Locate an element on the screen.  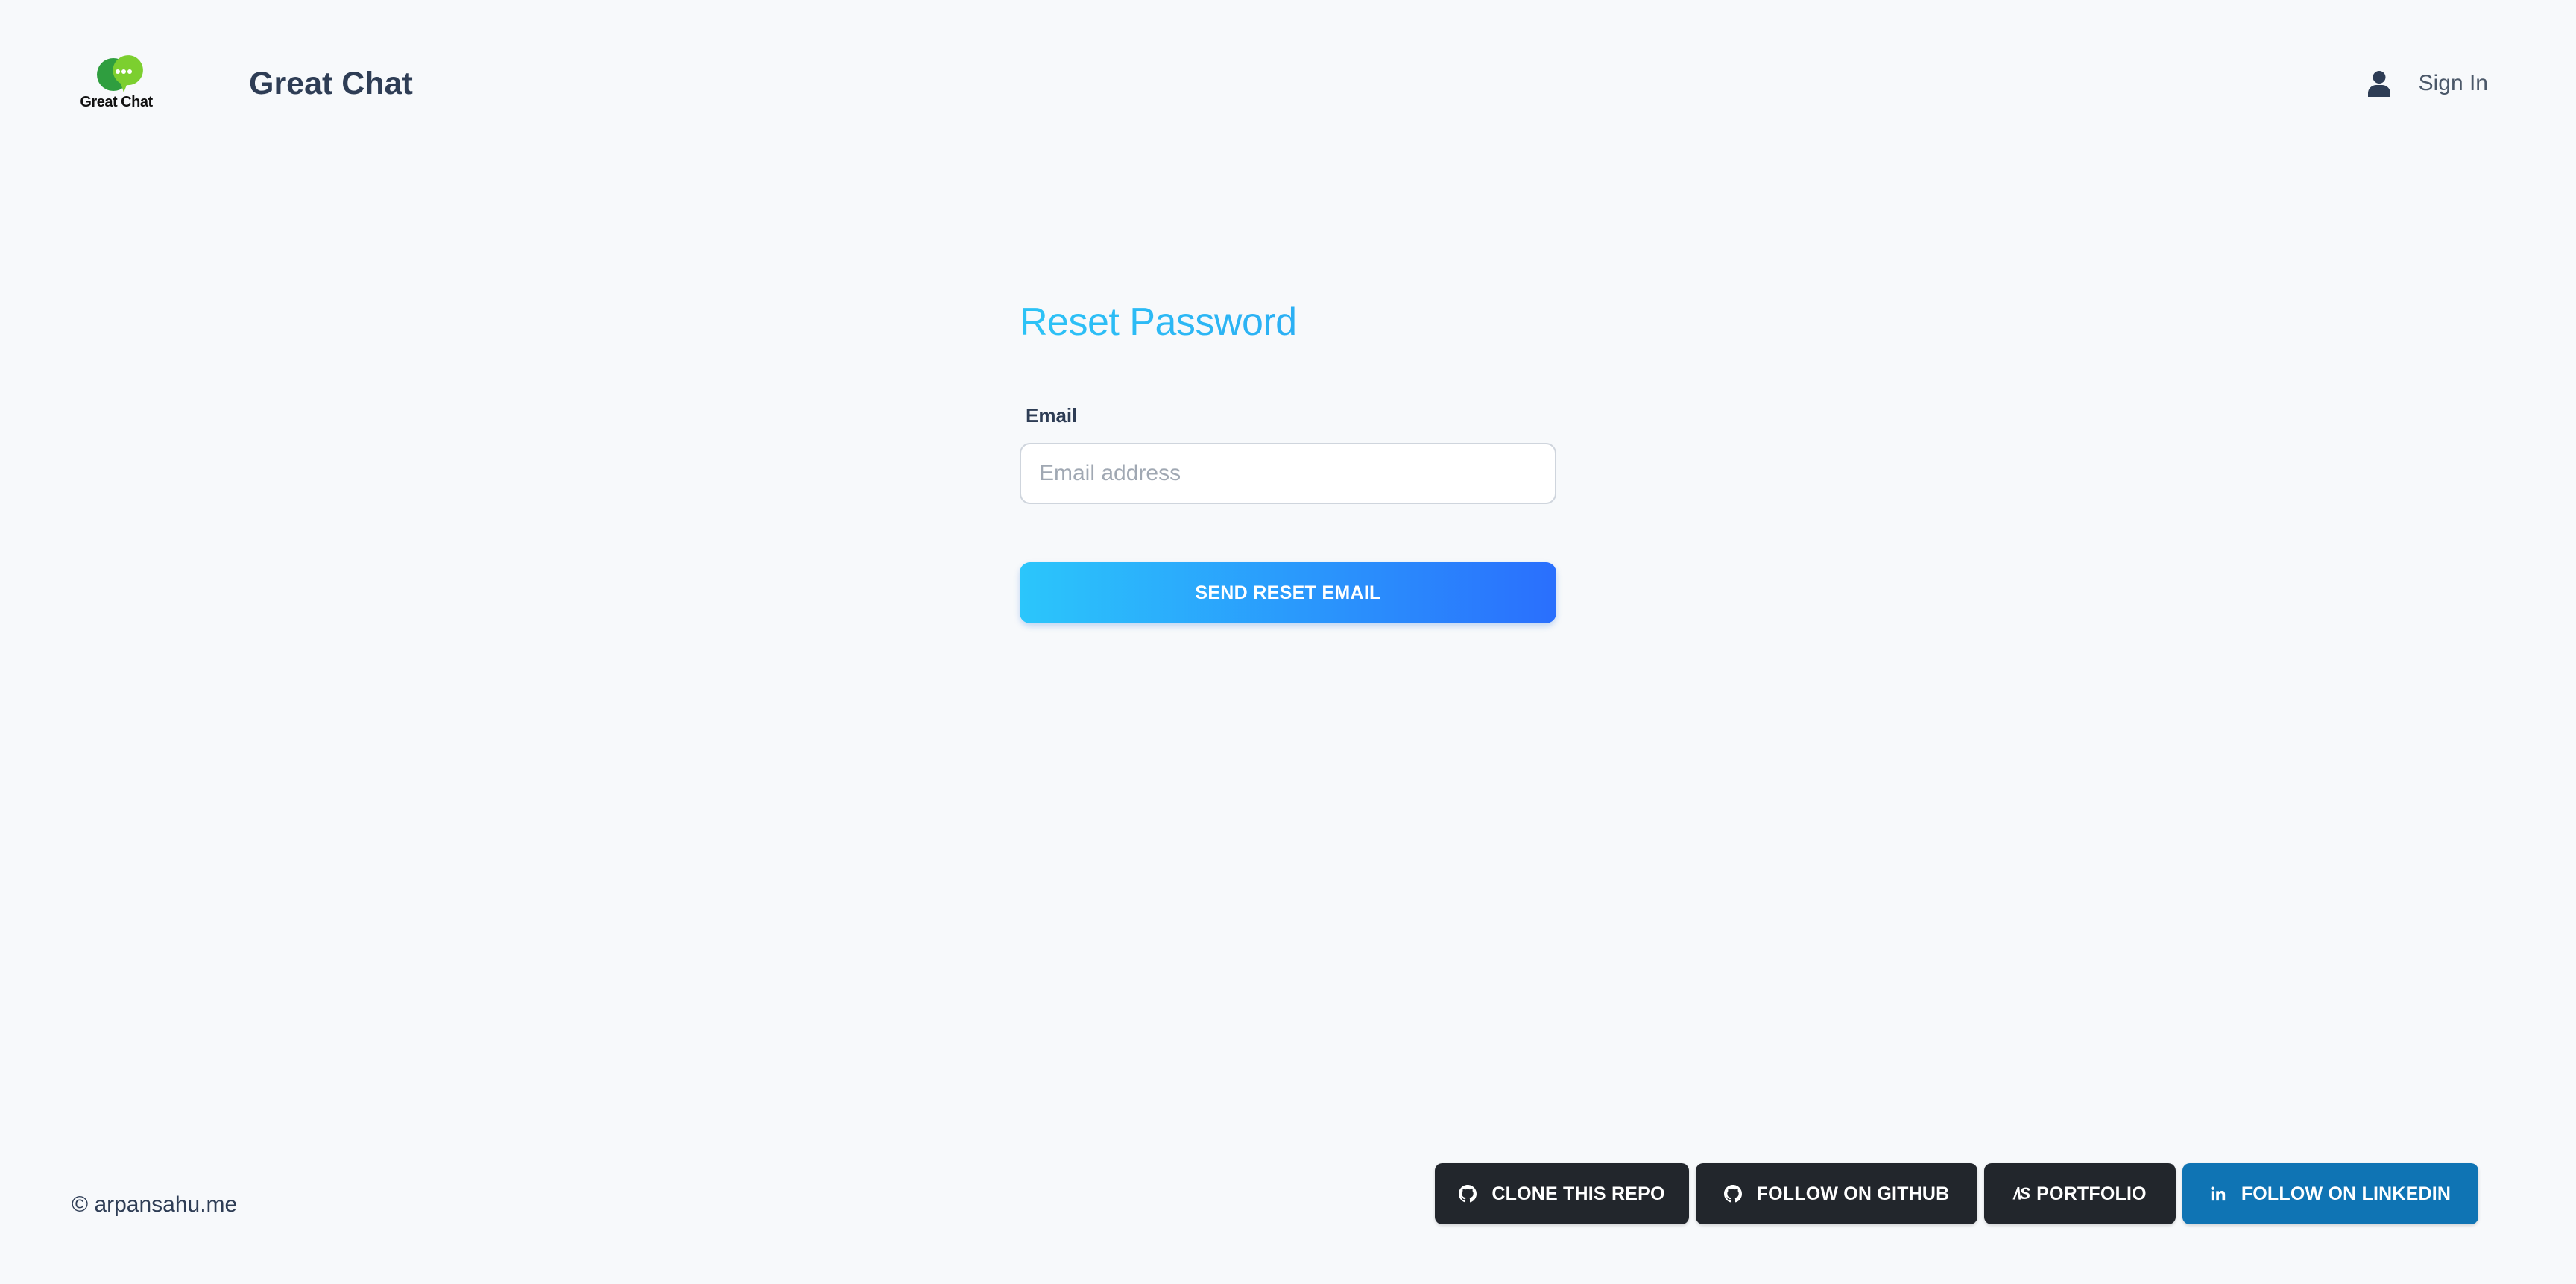
follow-github-button: FOLLOW ON GITHUB is located at coordinates (1837, 1194).